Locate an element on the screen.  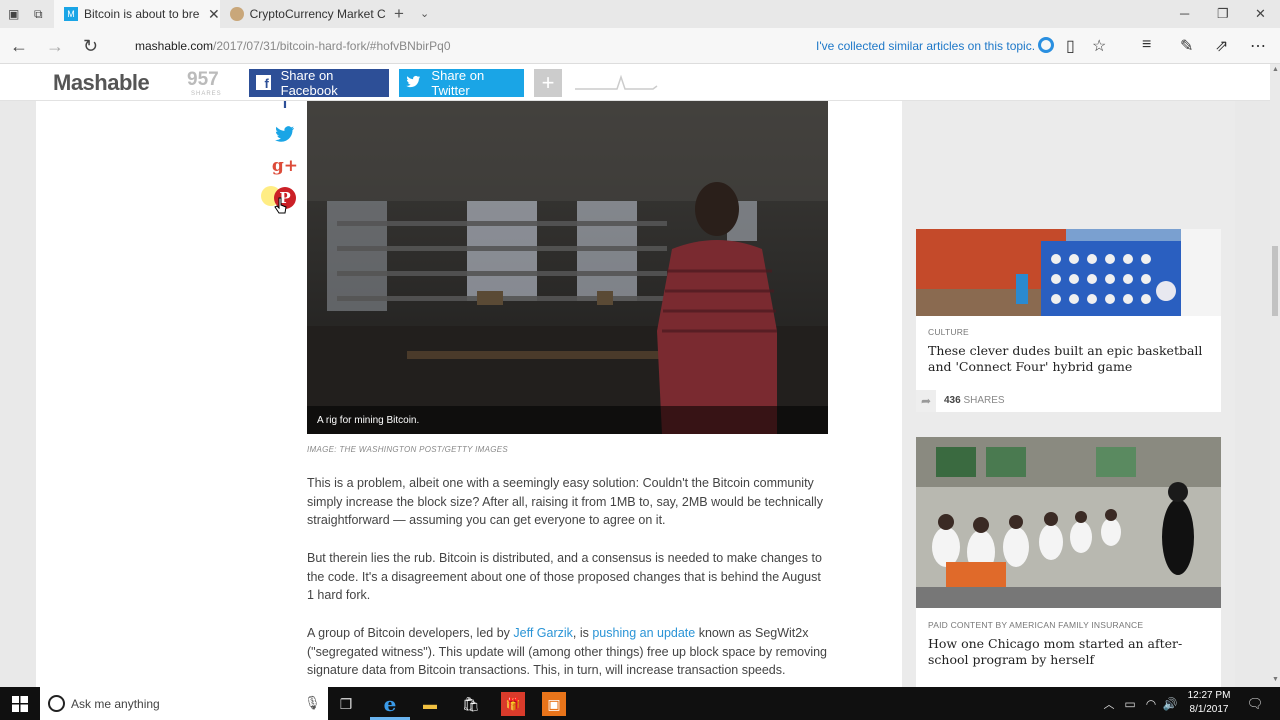
tab-preview-chevron-icon: ⌄ is located at coordinates (424, 13).